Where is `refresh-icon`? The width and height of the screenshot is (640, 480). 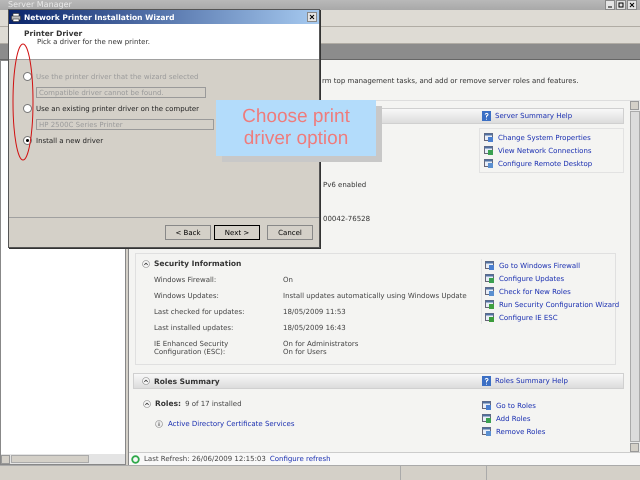
refresh-icon is located at coordinates (135, 459).